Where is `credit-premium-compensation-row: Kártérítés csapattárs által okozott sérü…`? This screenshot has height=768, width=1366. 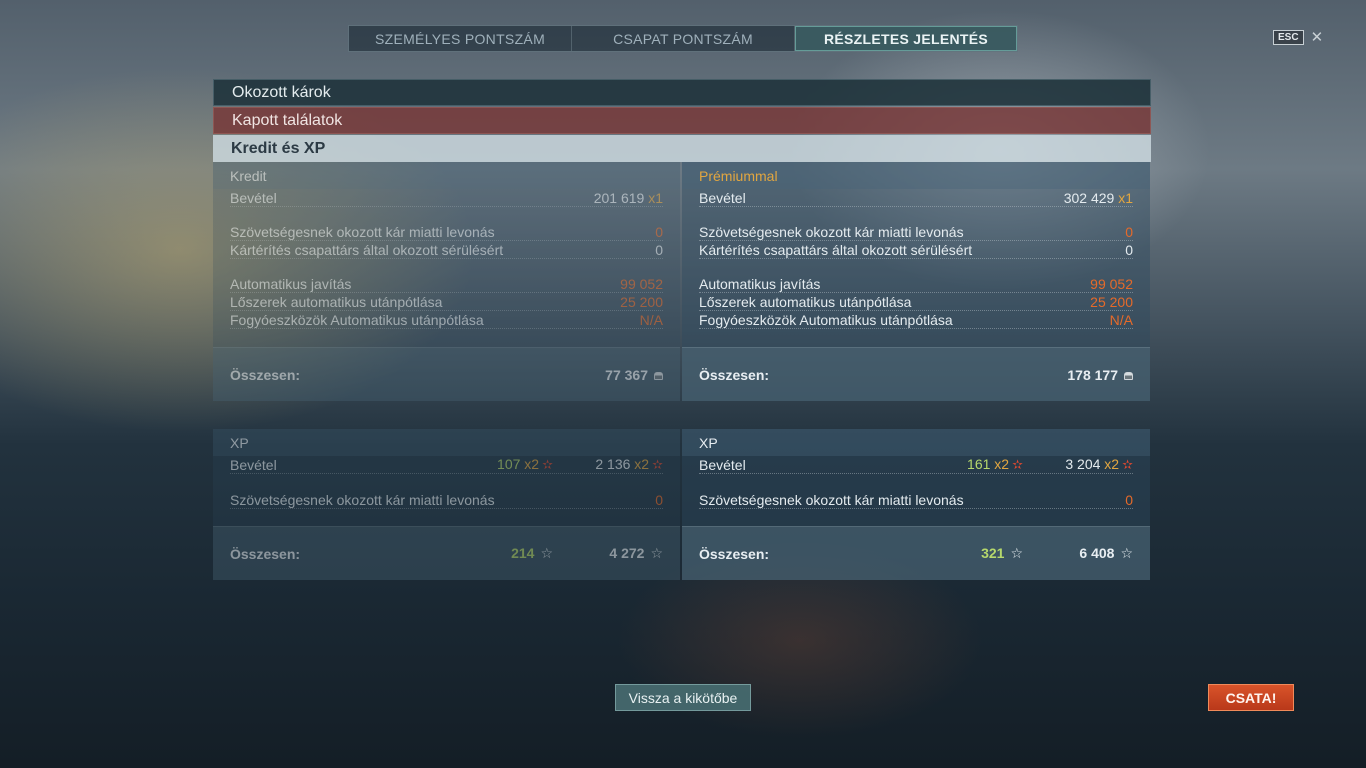 credit-premium-compensation-row: Kártérítés csapattárs által okozott sérü… is located at coordinates (916, 250).